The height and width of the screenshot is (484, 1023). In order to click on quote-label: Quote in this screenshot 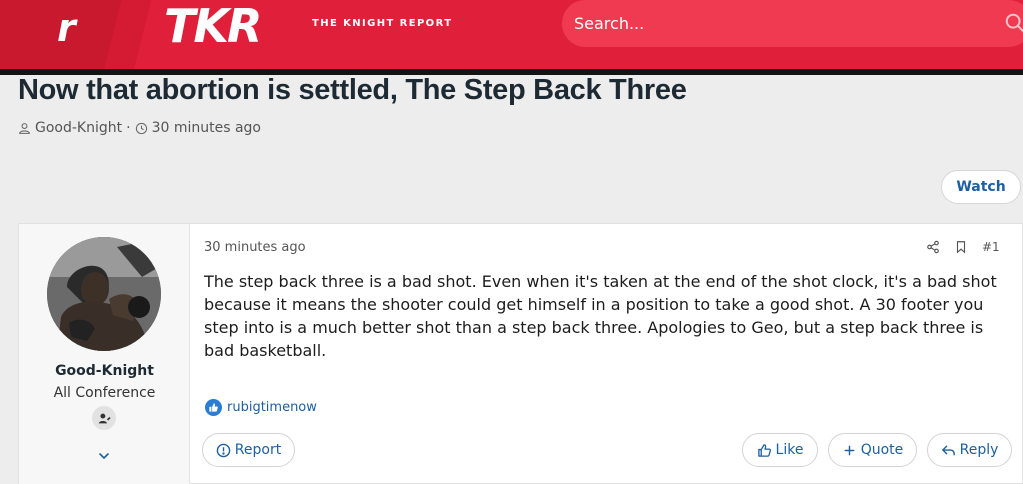, I will do `click(882, 450)`.